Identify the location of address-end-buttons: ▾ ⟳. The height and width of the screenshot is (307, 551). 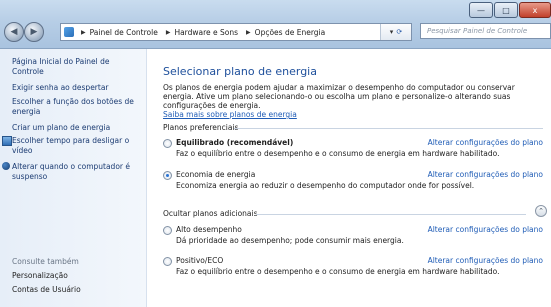
(395, 32).